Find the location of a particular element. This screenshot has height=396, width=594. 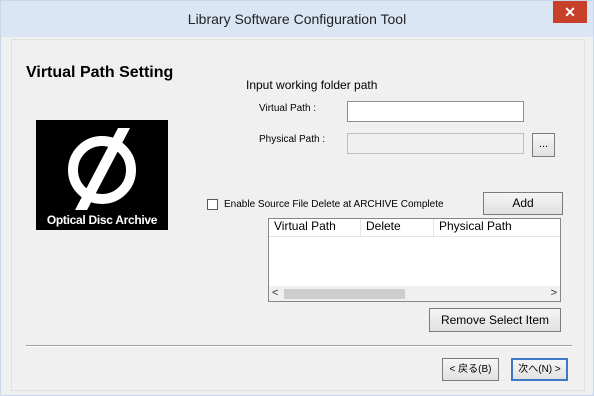

window-title: Library Software Configuration Tool is located at coordinates (297, 19).